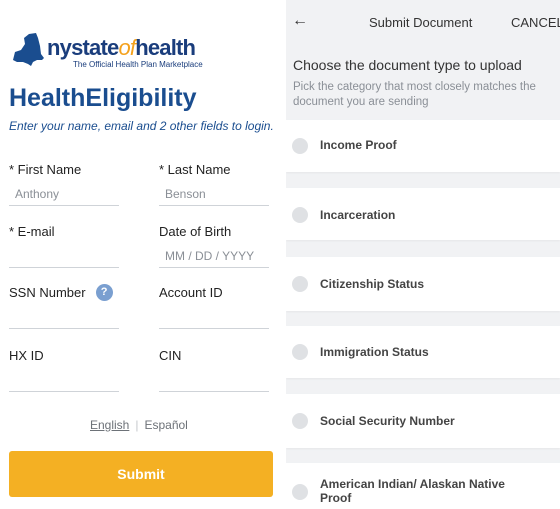 The image size is (560, 509). I want to click on email-label: * E-mail, so click(32, 231).